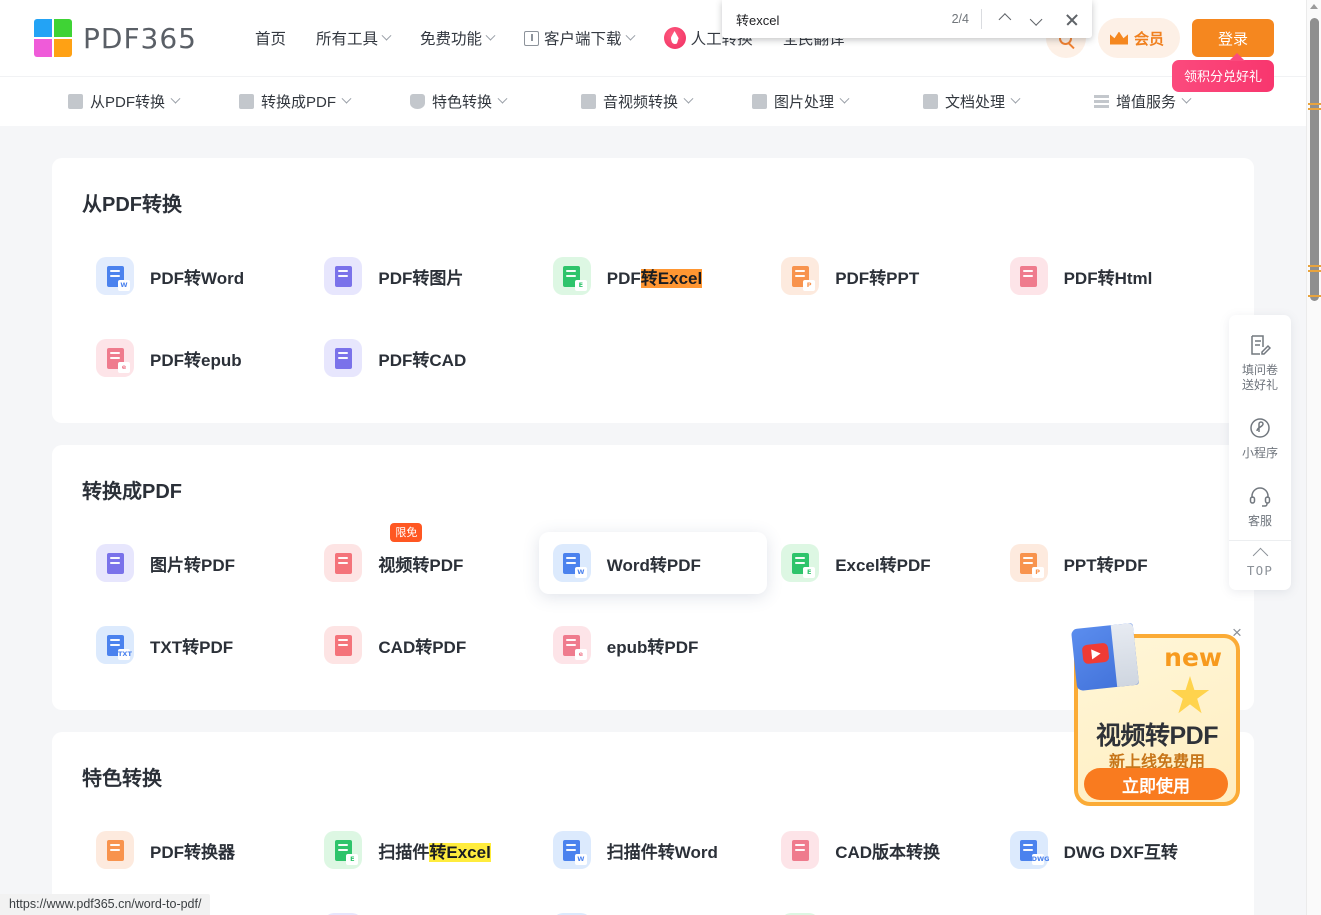 The image size is (1321, 915). What do you see at coordinates (844, 19) in the screenshot?
I see `find-input` at bounding box center [844, 19].